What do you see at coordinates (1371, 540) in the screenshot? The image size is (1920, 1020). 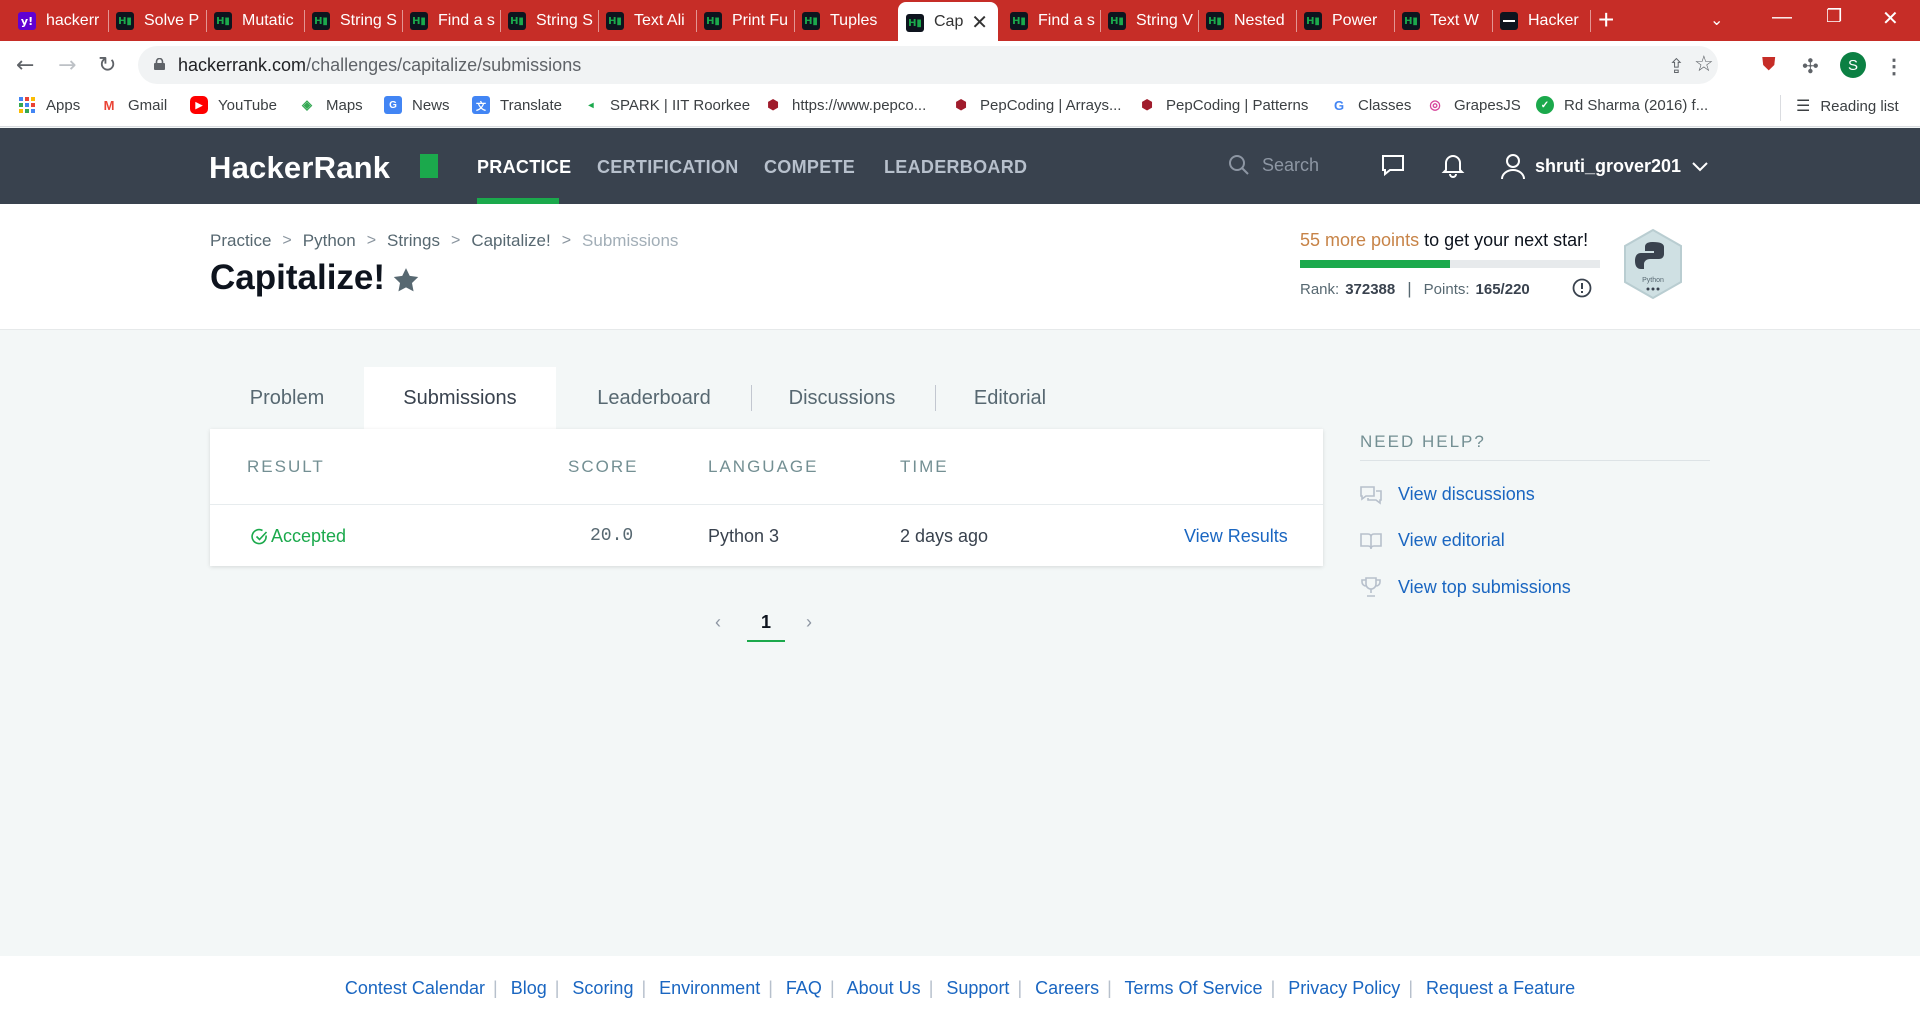 I see `book-icon` at bounding box center [1371, 540].